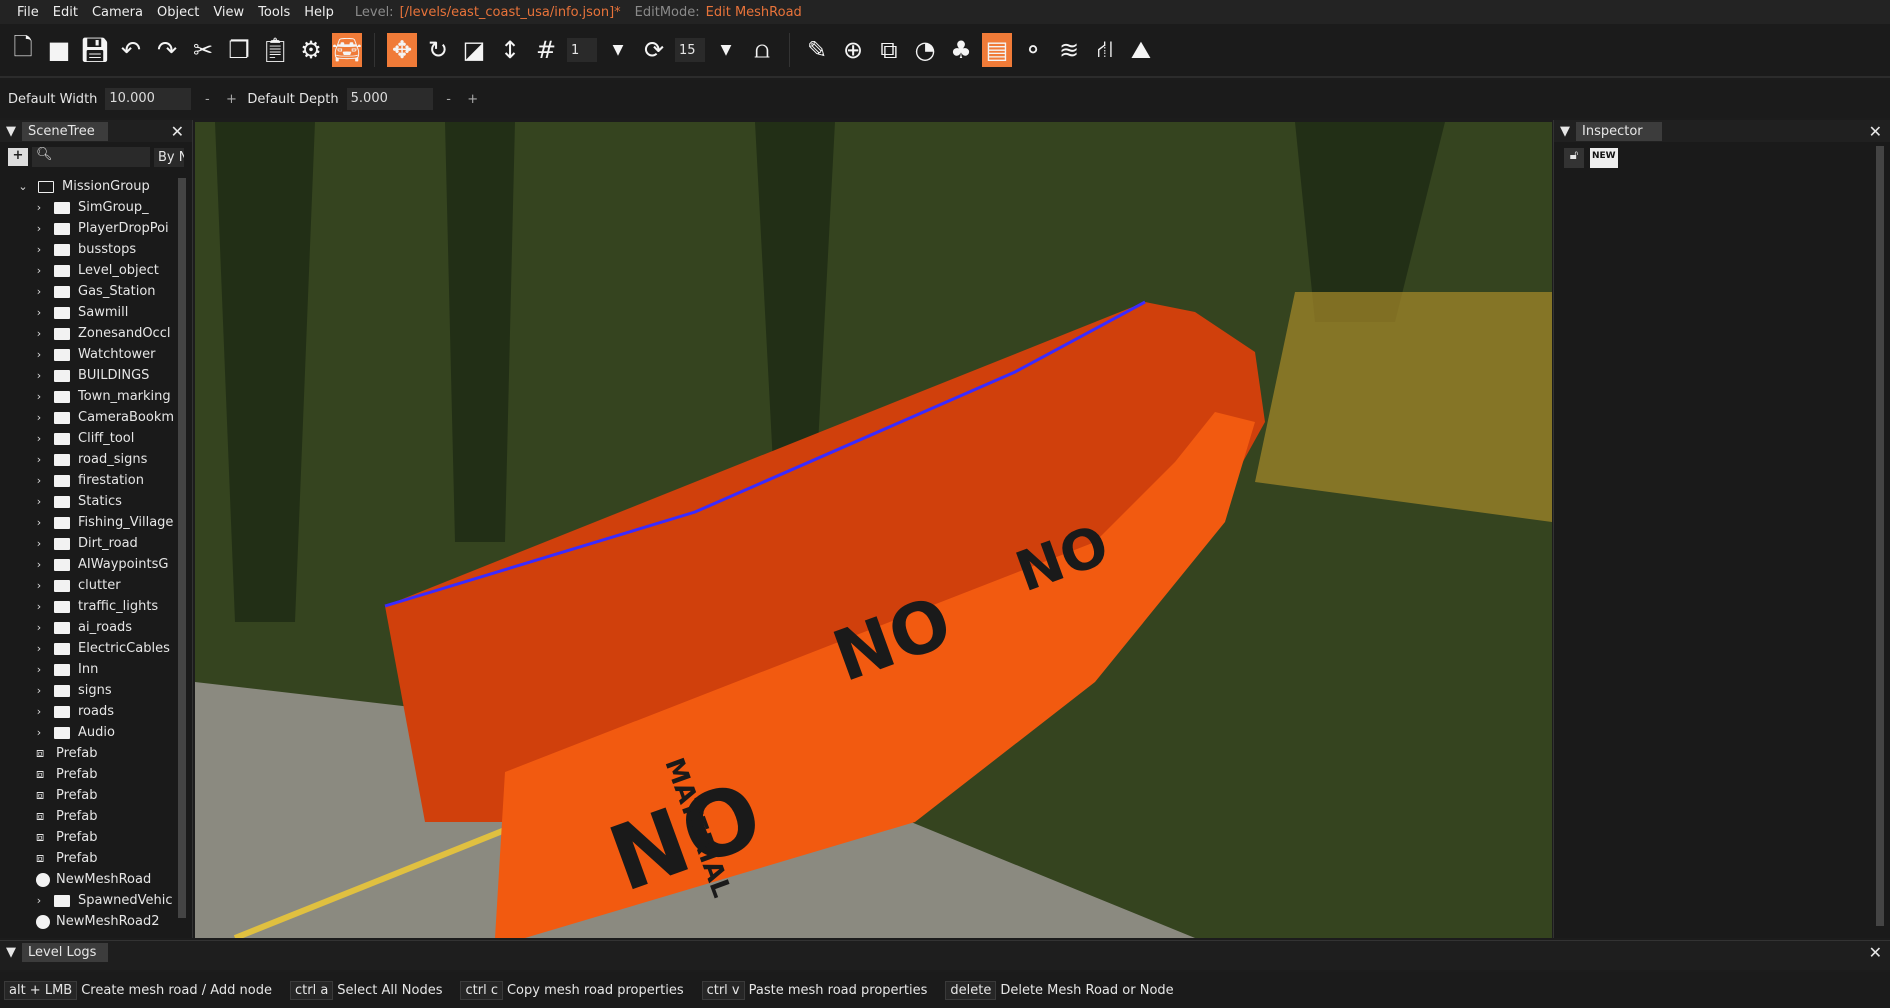 The image size is (1890, 1008). I want to click on tree-item: NewMeshRoad2, so click(104, 921).